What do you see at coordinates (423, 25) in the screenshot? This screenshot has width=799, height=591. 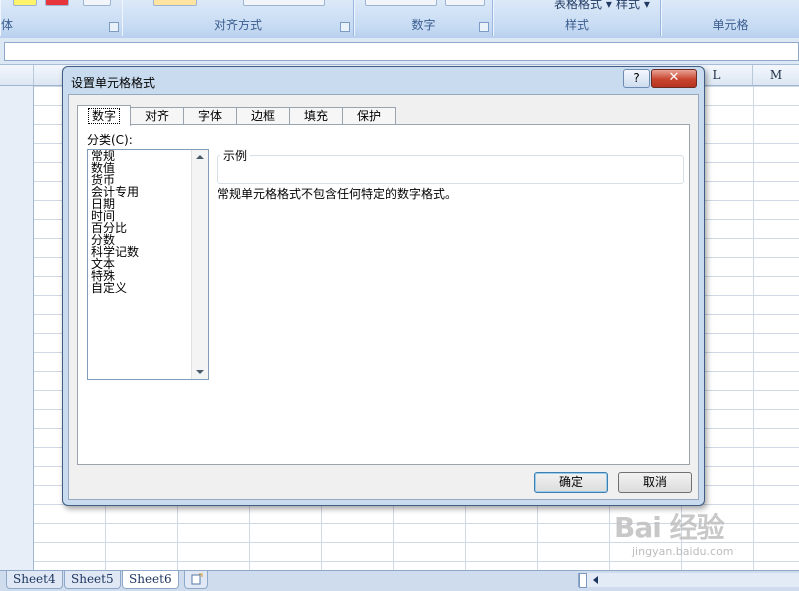 I see `ribbon-group-label-number: 数字` at bounding box center [423, 25].